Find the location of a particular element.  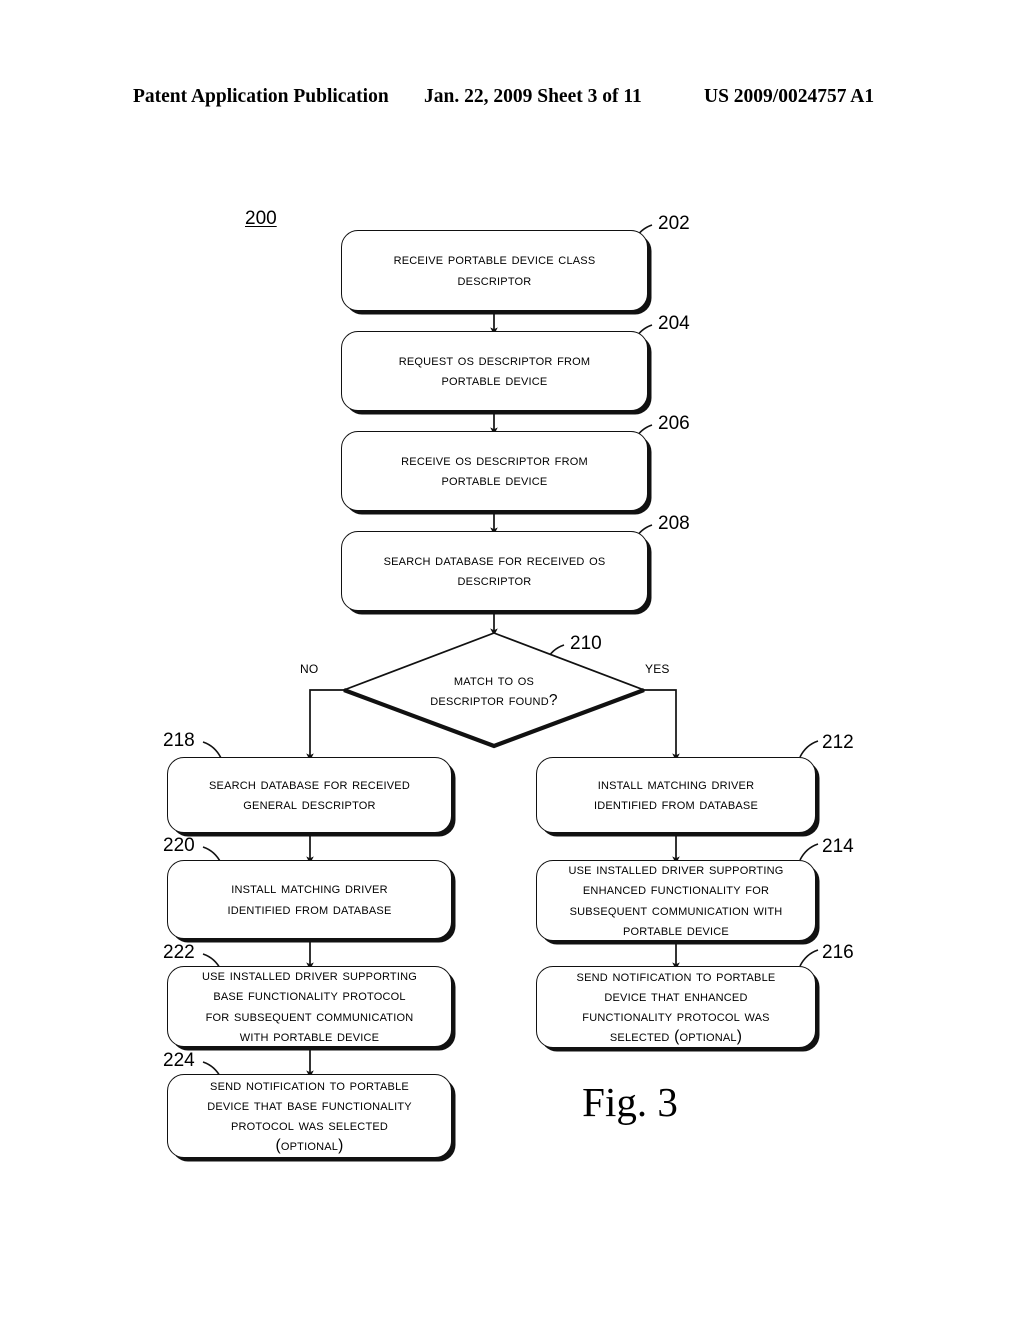

ref-222: 222 is located at coordinates (179, 952).